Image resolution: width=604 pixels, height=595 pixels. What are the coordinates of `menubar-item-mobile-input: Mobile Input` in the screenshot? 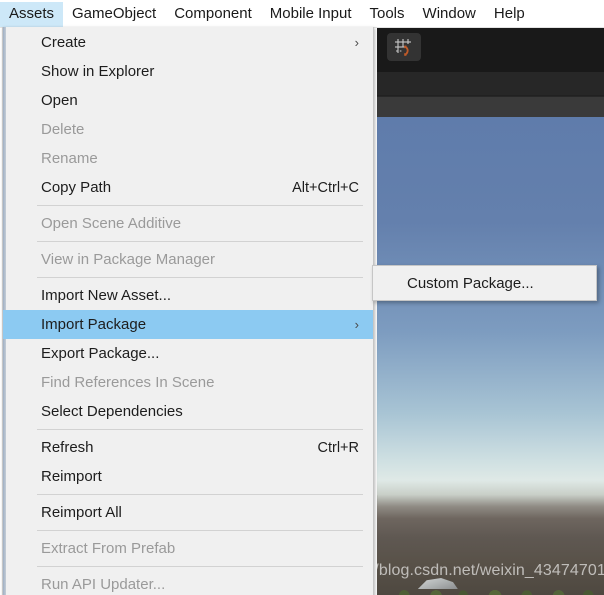 It's located at (311, 13).